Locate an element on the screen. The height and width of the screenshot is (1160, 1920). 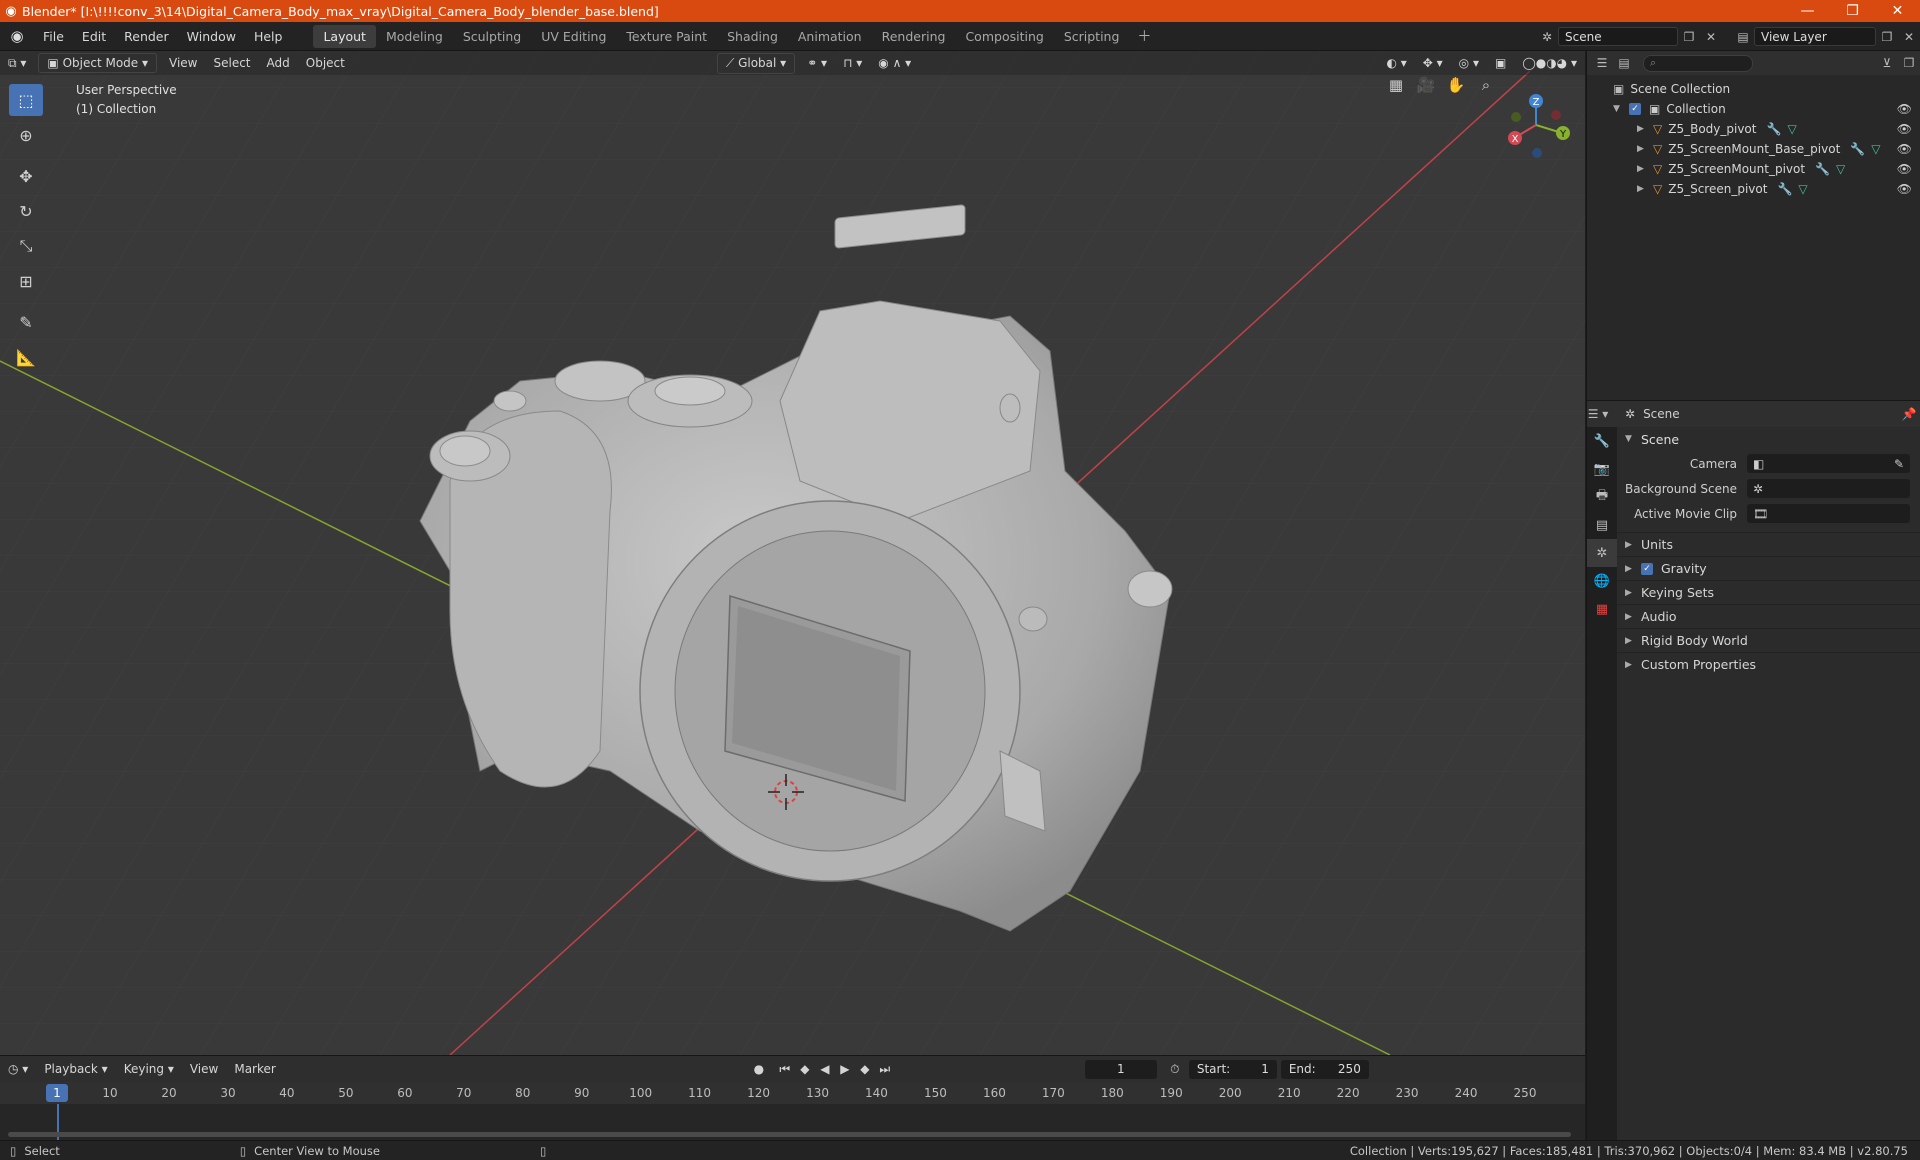
tab-compositing: Compositing is located at coordinates (1004, 36).